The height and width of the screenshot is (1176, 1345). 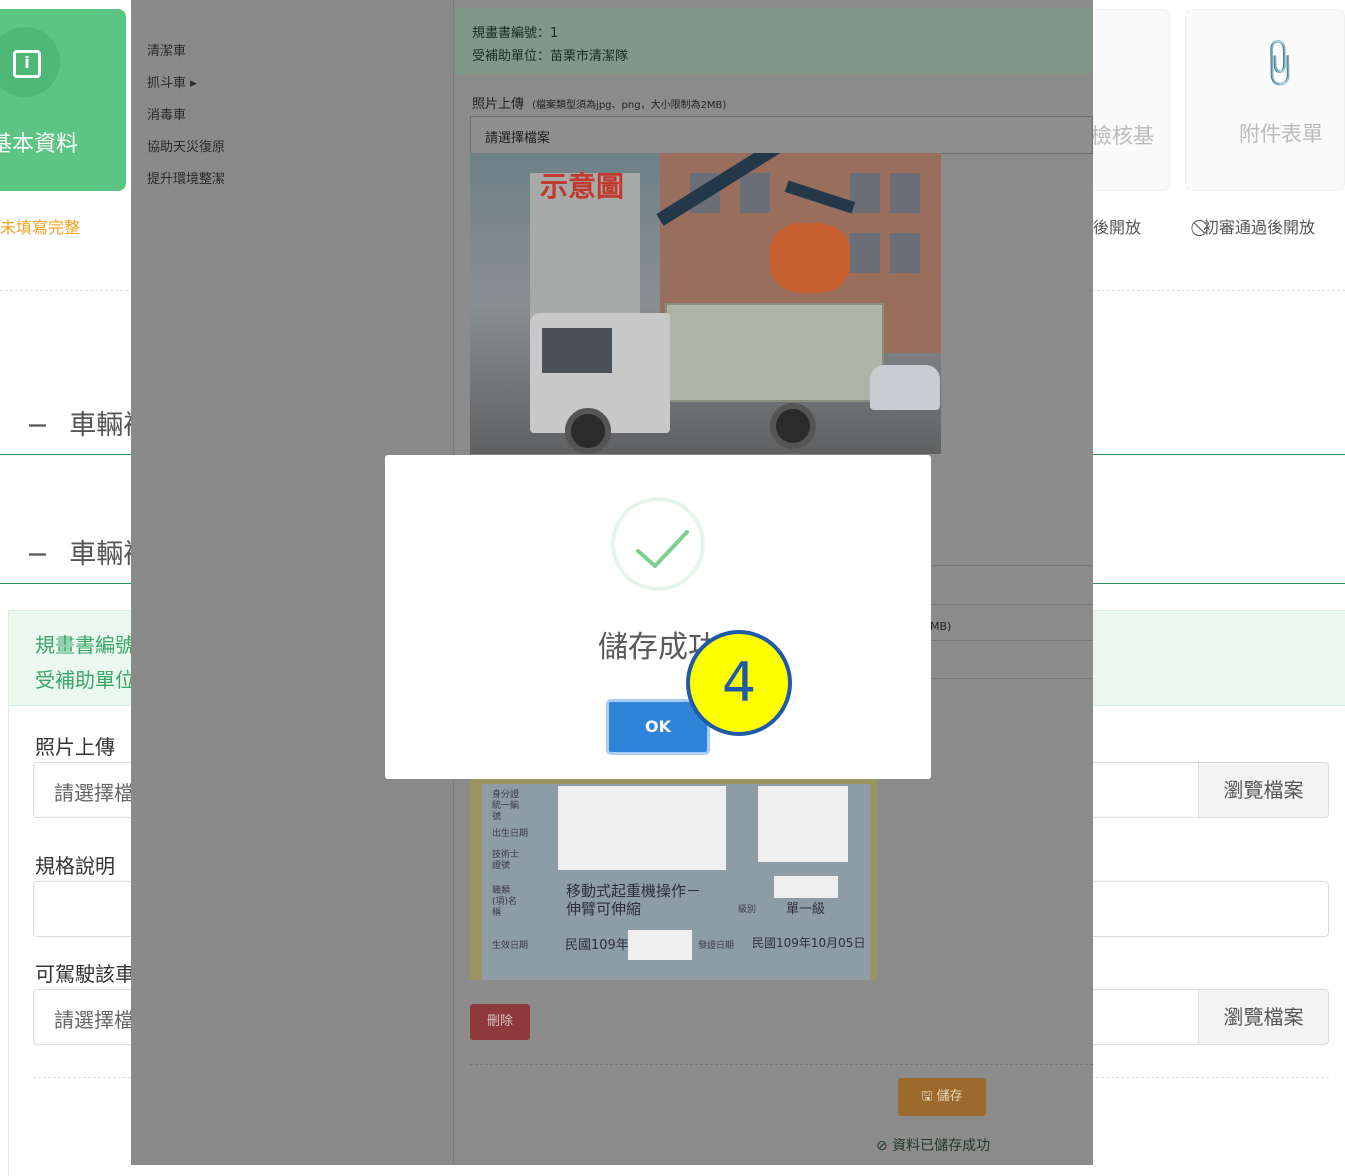 What do you see at coordinates (1279, 64) in the screenshot?
I see `paperclip-icon: 📎` at bounding box center [1279, 64].